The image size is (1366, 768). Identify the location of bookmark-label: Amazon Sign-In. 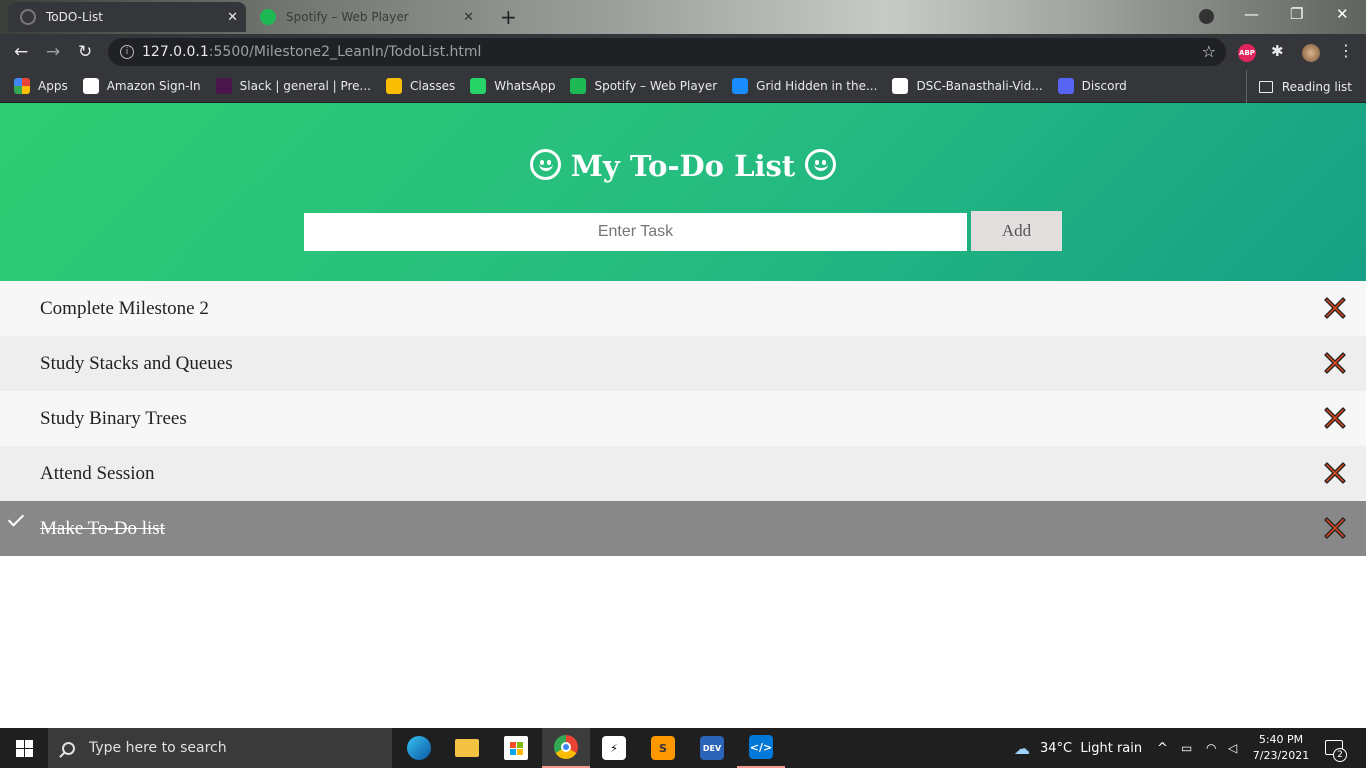
(153, 86).